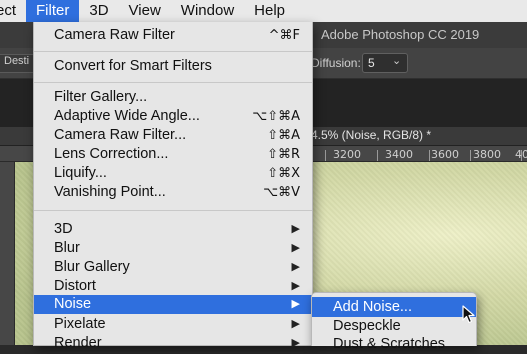  What do you see at coordinates (468, 314) in the screenshot?
I see `mouse-pointer-icon` at bounding box center [468, 314].